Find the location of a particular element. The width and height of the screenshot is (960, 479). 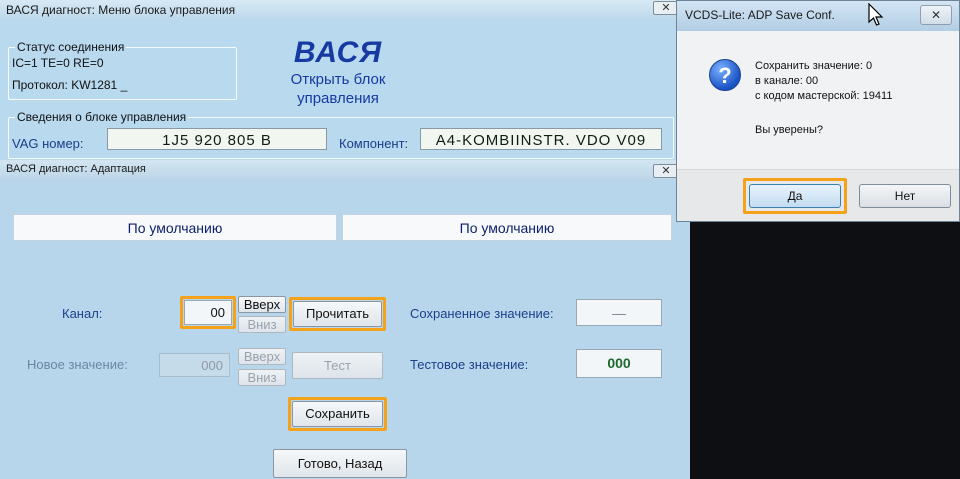

main-title: ВАСЯ диагност: Меню блока управления is located at coordinates (121, 10).